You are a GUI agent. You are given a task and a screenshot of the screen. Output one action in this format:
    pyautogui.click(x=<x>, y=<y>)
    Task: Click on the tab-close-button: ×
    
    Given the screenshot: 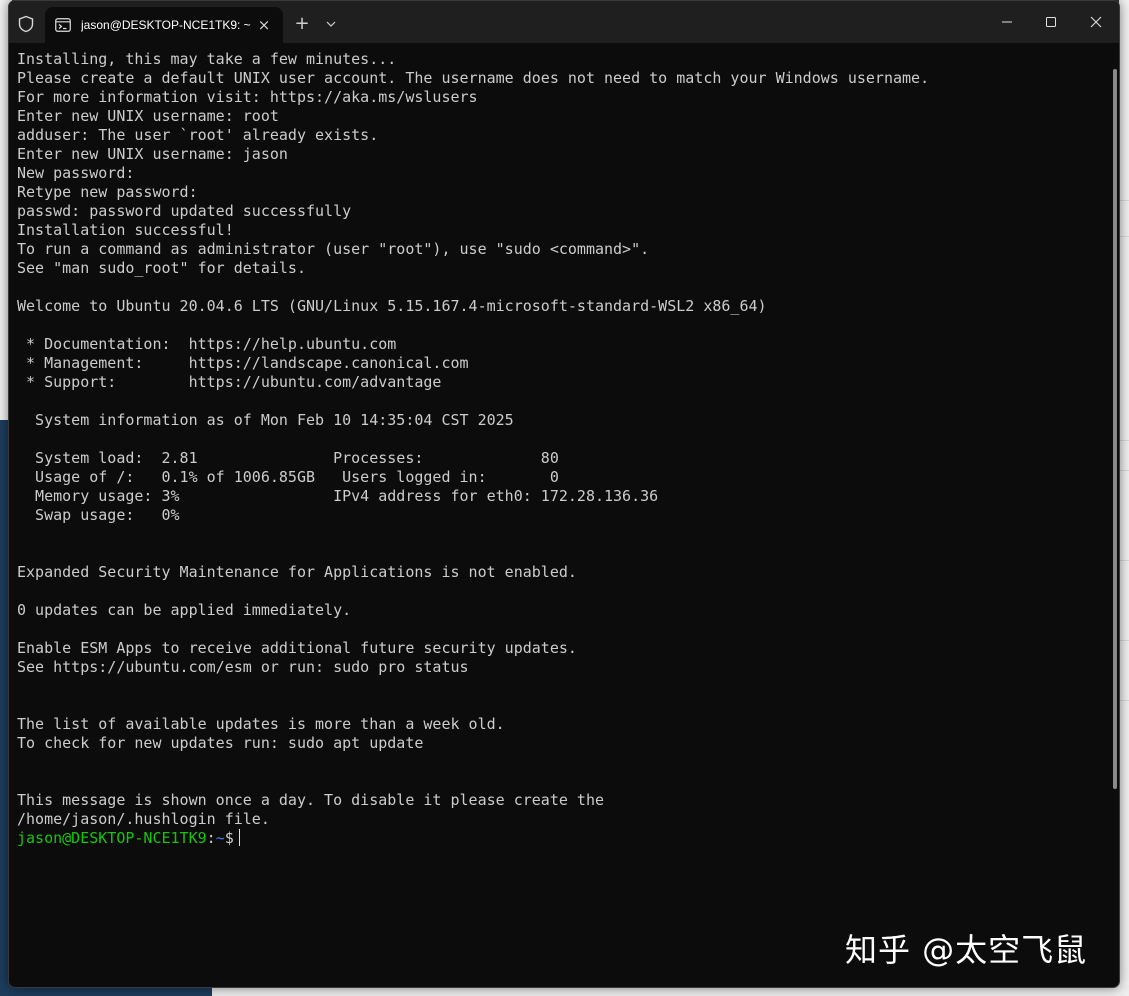 What is the action you would take?
    pyautogui.click(x=264, y=25)
    